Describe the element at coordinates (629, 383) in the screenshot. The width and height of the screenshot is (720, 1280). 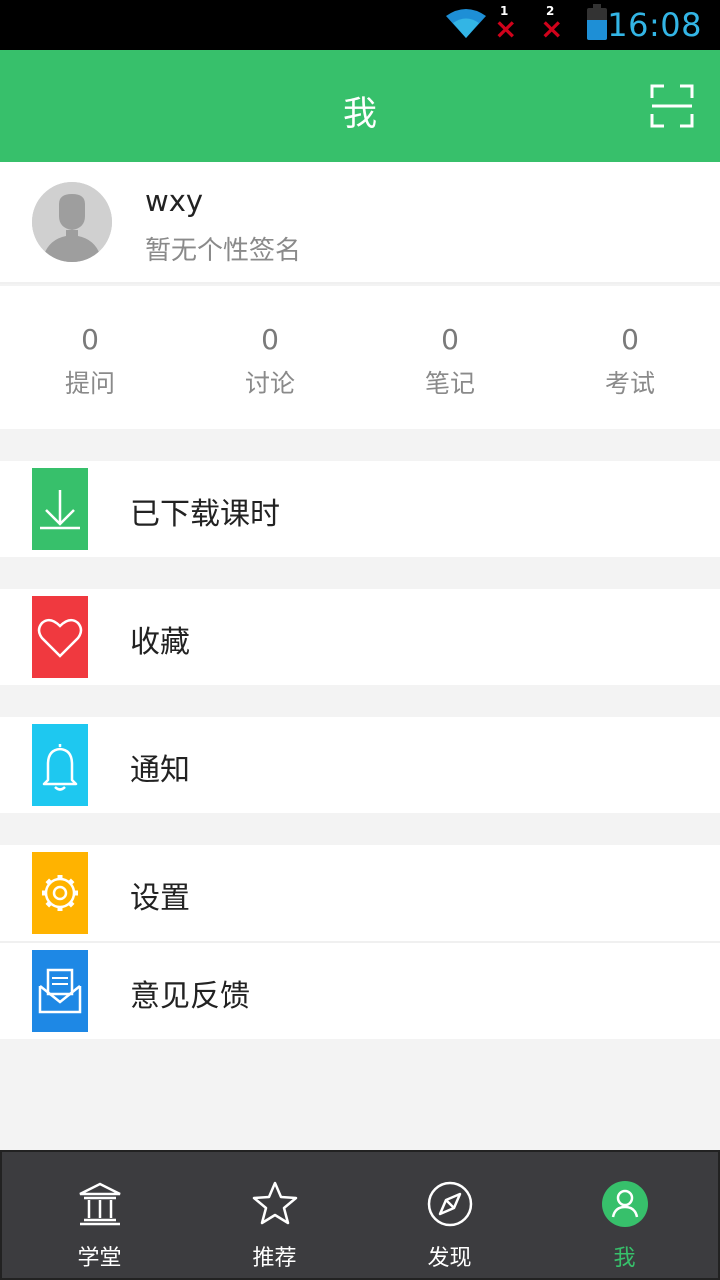
I see `stat-label: 考试` at that location.